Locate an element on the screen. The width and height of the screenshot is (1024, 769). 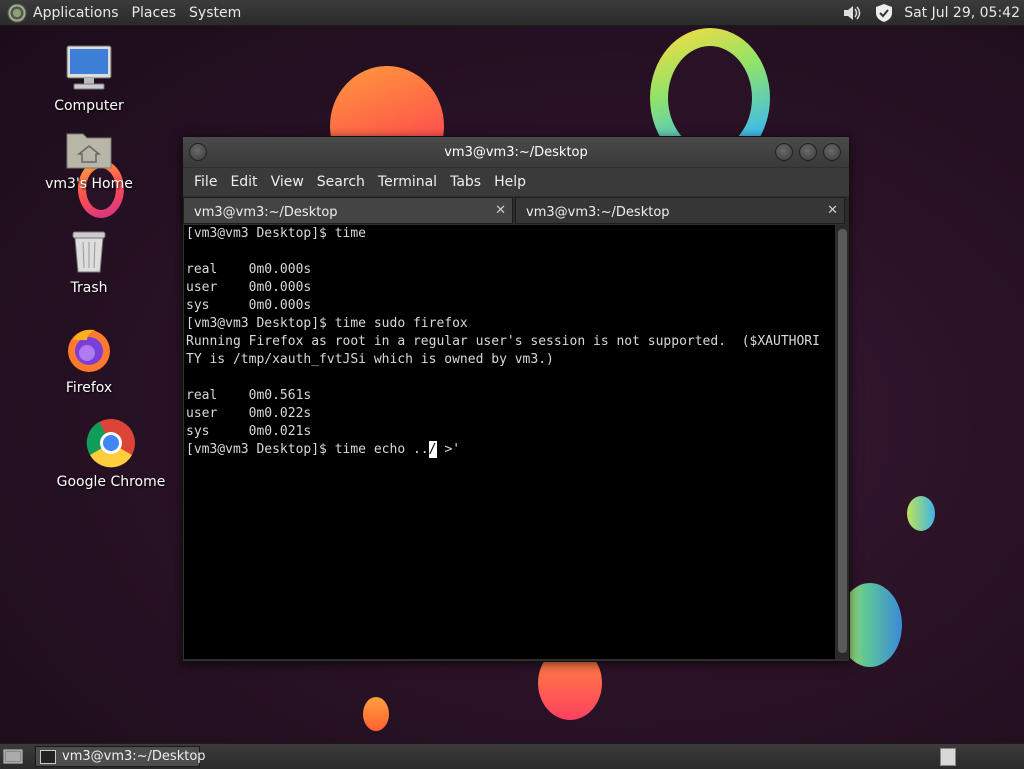
text-cursor: / is located at coordinates (432, 449).